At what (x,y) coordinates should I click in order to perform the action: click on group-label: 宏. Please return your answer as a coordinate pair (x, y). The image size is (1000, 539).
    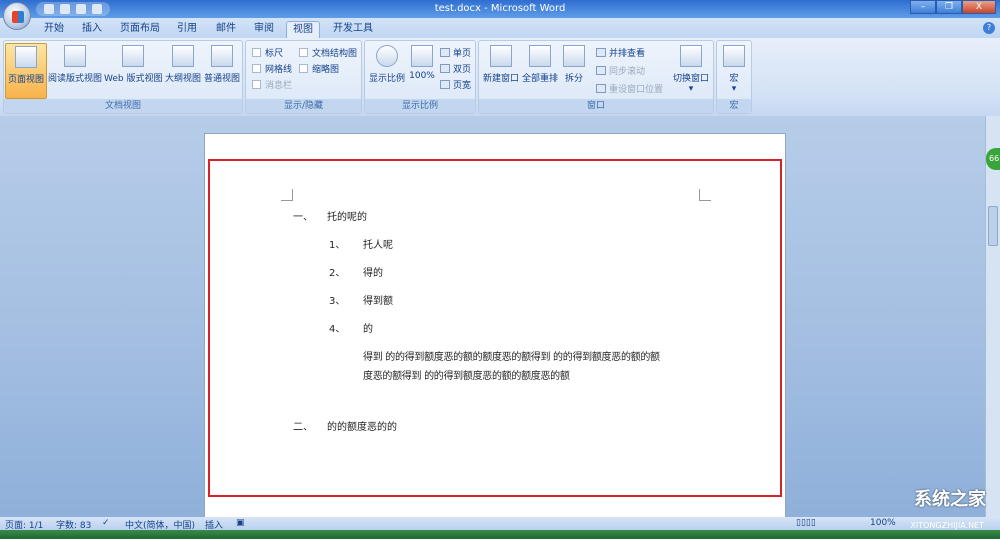
    Looking at the image, I should click on (734, 106).